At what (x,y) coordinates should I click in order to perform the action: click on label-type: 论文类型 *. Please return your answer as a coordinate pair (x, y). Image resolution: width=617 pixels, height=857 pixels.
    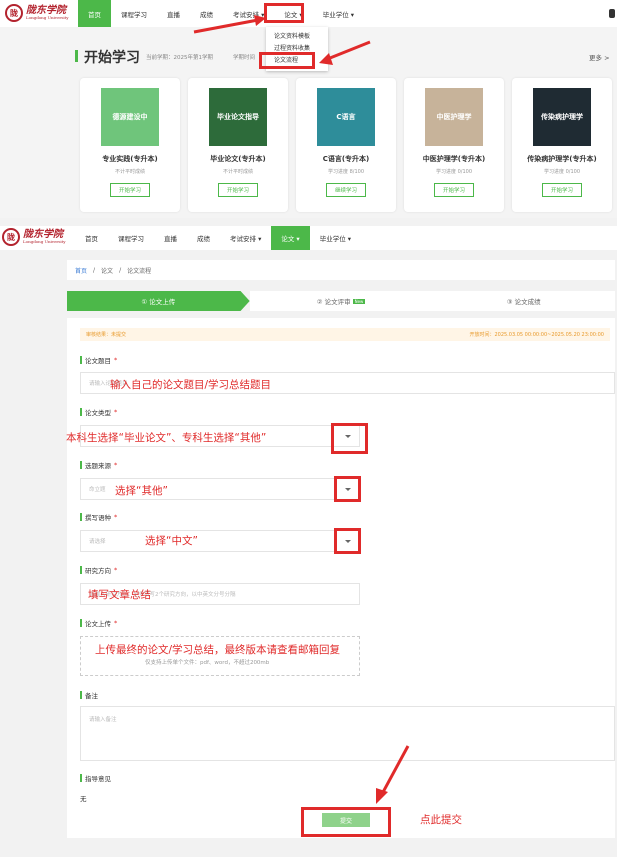
    Looking at the image, I should click on (98, 412).